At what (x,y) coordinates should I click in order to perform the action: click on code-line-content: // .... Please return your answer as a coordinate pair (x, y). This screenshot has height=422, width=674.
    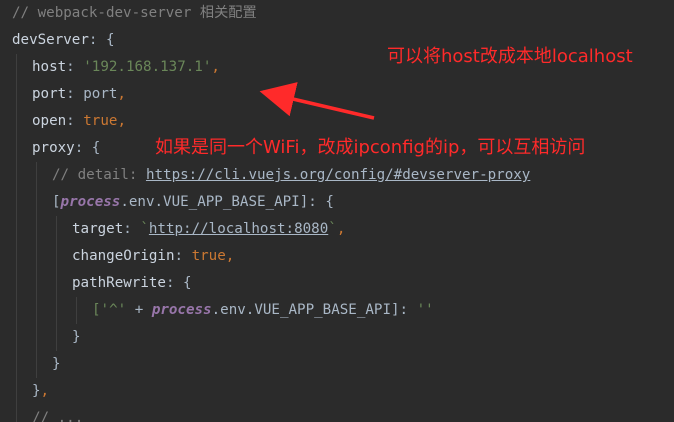
    Looking at the image, I should click on (57, 413).